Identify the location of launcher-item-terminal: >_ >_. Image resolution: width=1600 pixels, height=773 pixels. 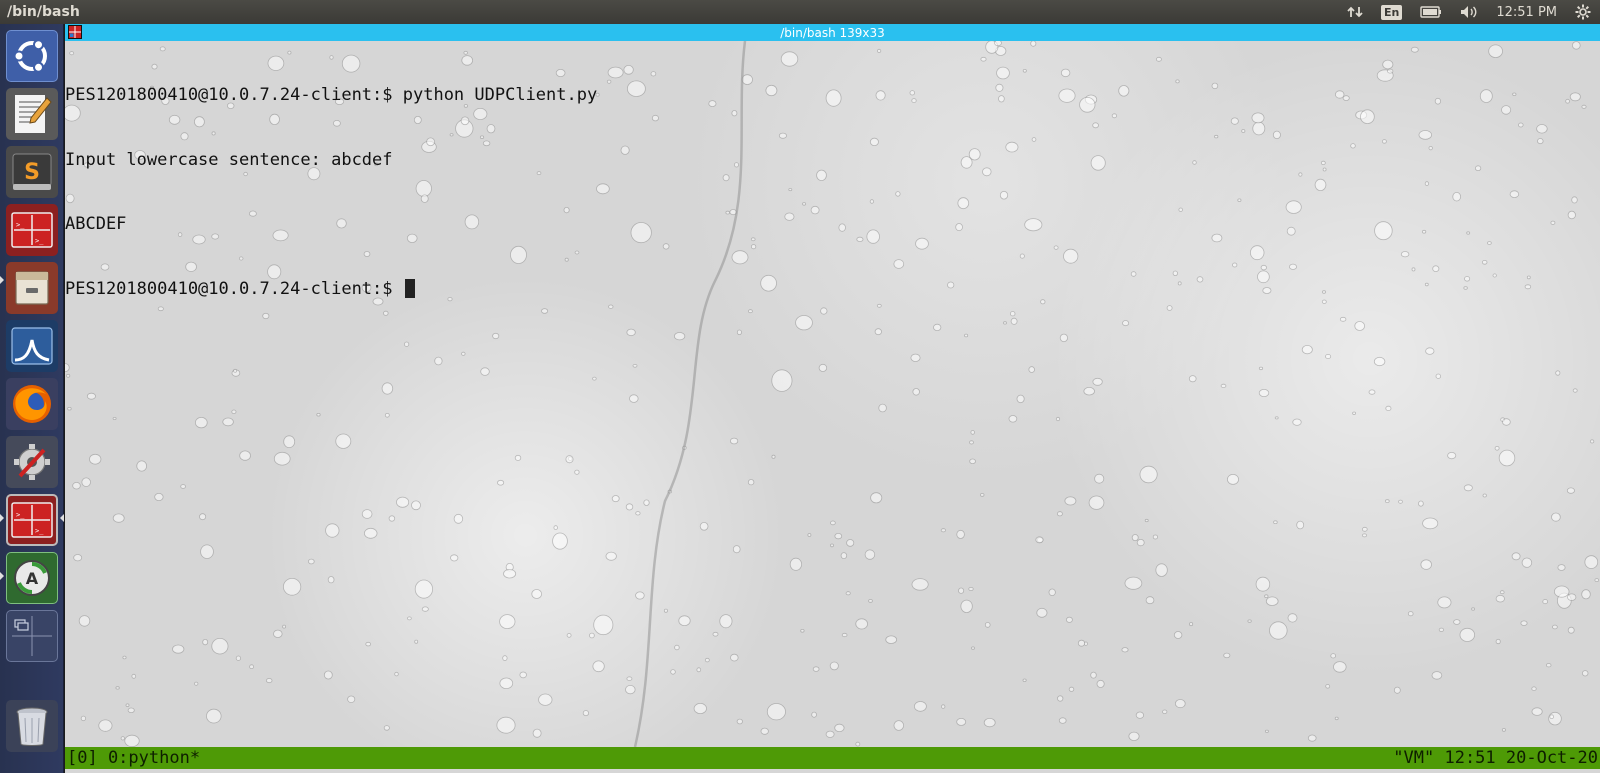
(32, 230).